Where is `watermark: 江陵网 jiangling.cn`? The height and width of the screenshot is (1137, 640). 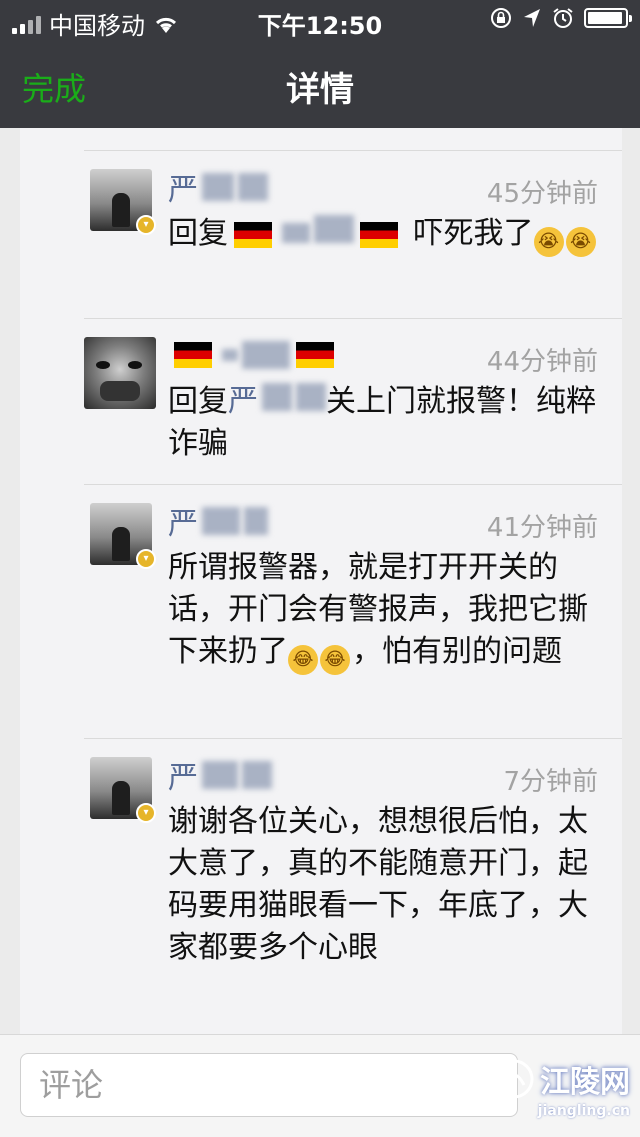
watermark: 江陵网 jiangling.cn is located at coordinates (561, 1088).